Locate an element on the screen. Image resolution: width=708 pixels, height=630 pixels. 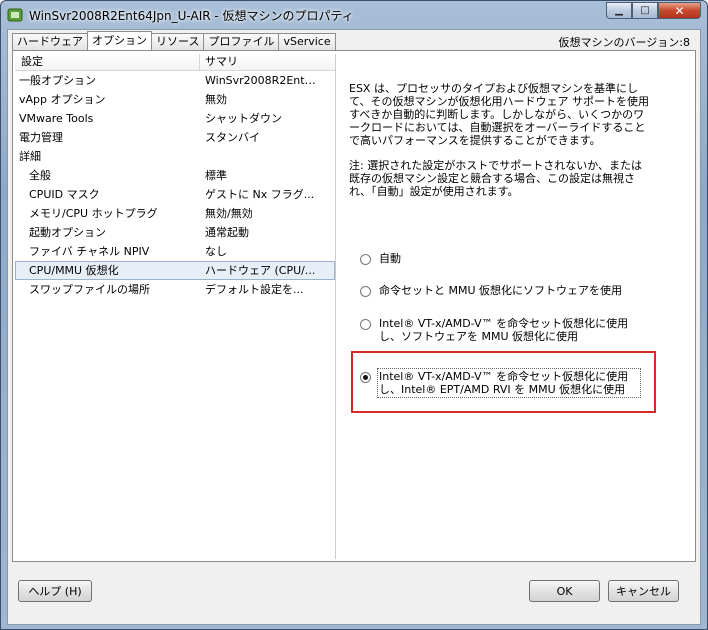
tab-resources: リソース is located at coordinates (178, 41).